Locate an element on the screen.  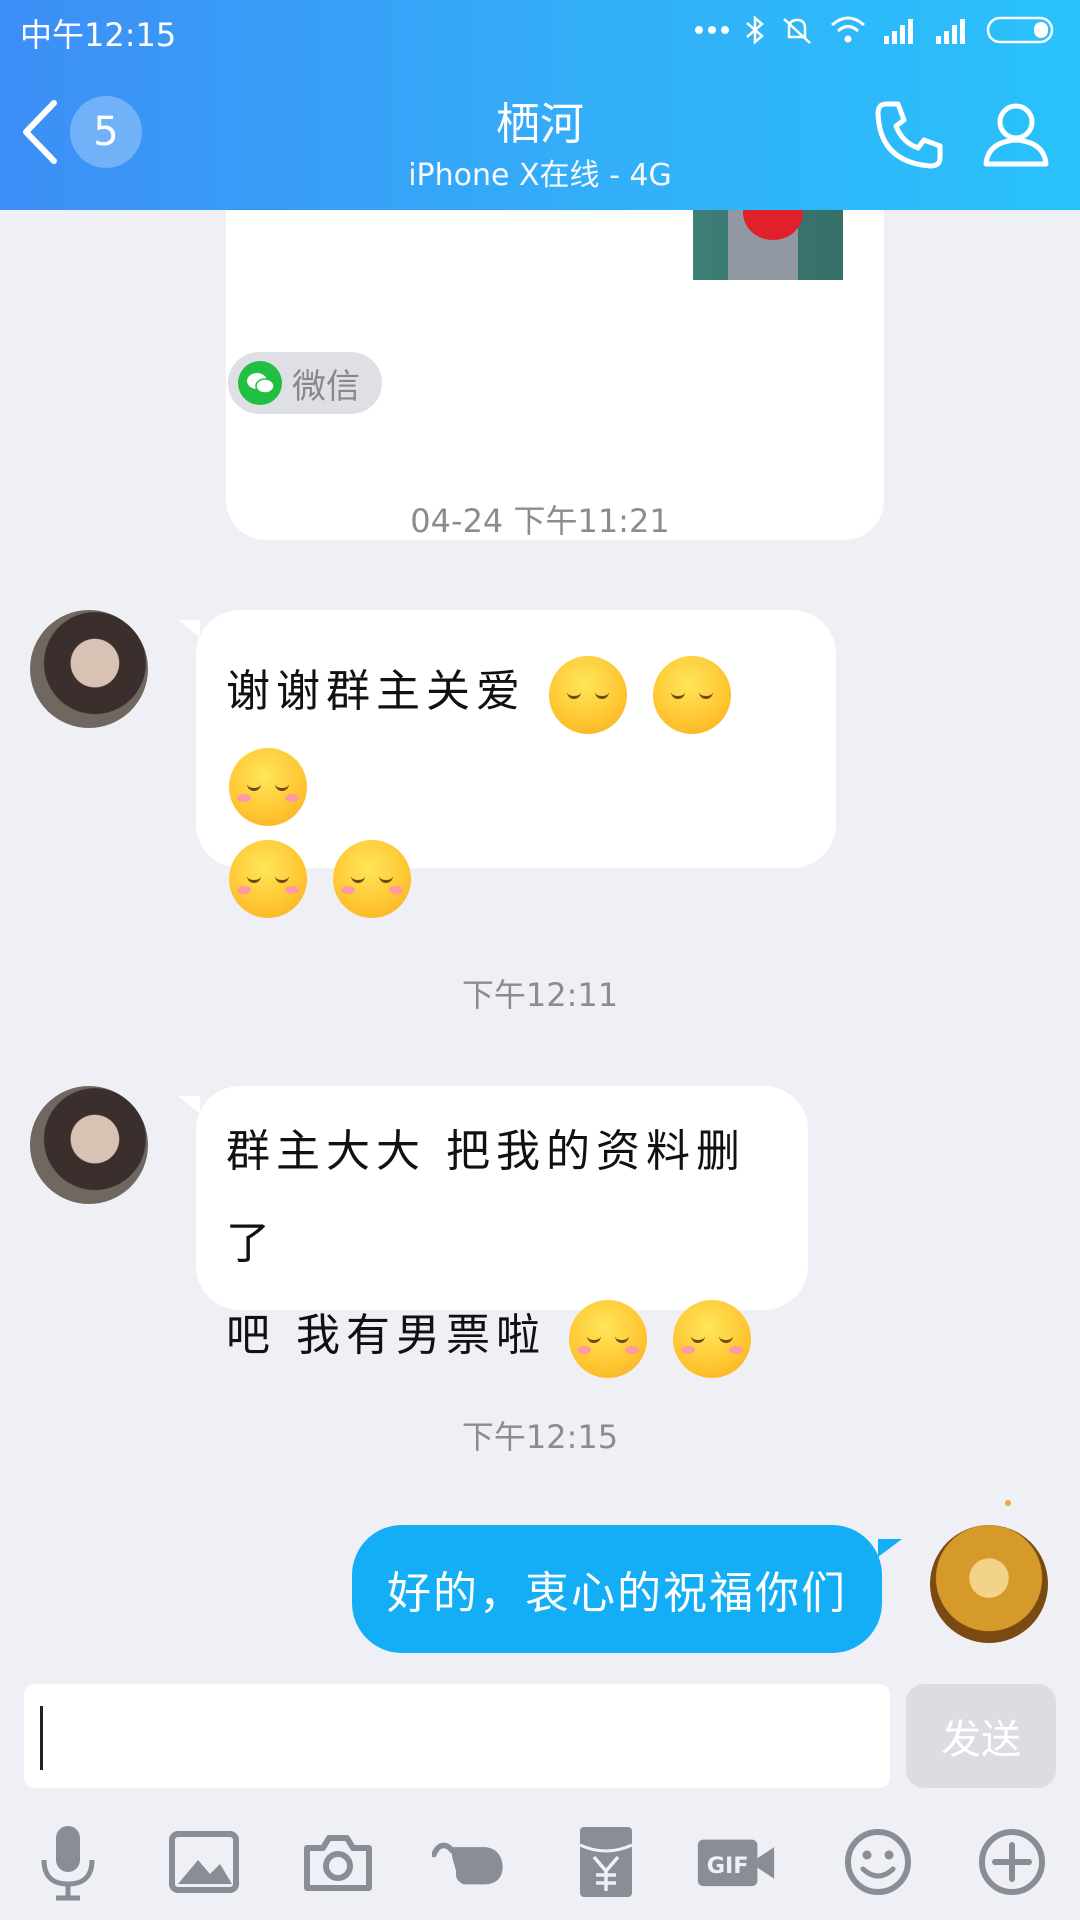
image-button is located at coordinates (204, 1862).